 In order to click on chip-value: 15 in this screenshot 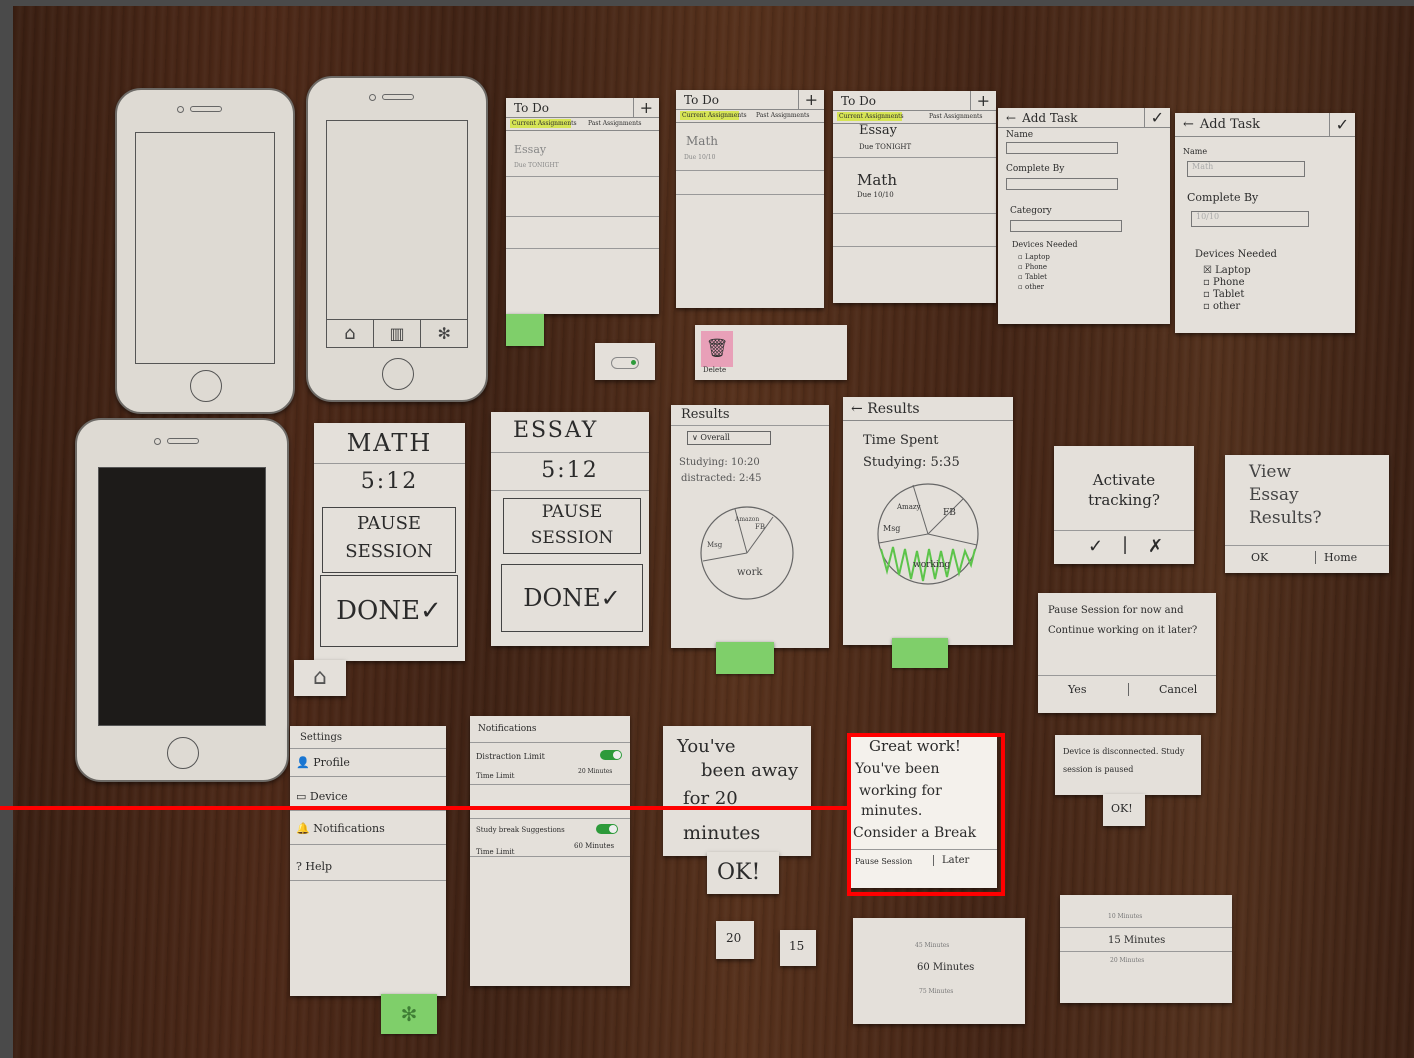, I will do `click(796, 946)`.